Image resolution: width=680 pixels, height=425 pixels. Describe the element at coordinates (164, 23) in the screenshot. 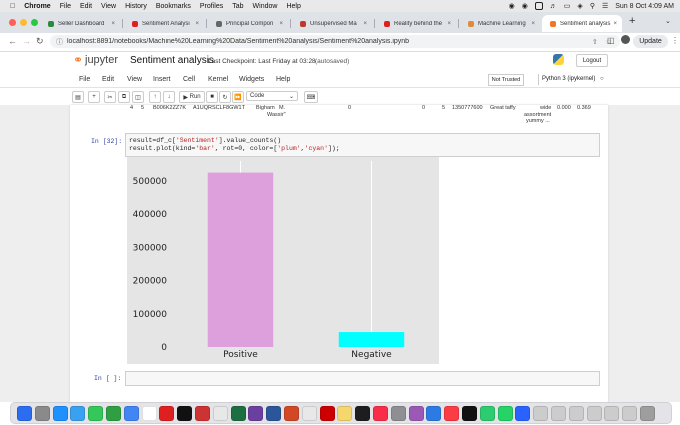

I see `tab-sentiment-analysis-video: Sentiment Analysi ×` at that location.